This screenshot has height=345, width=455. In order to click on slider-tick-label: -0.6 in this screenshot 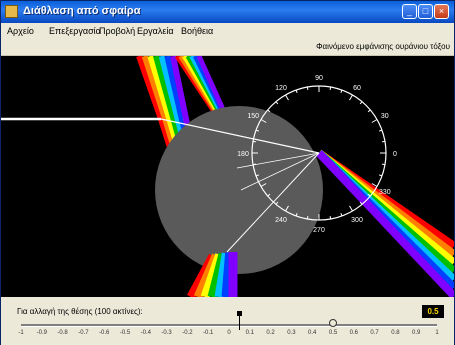, I will do `click(104, 333)`.